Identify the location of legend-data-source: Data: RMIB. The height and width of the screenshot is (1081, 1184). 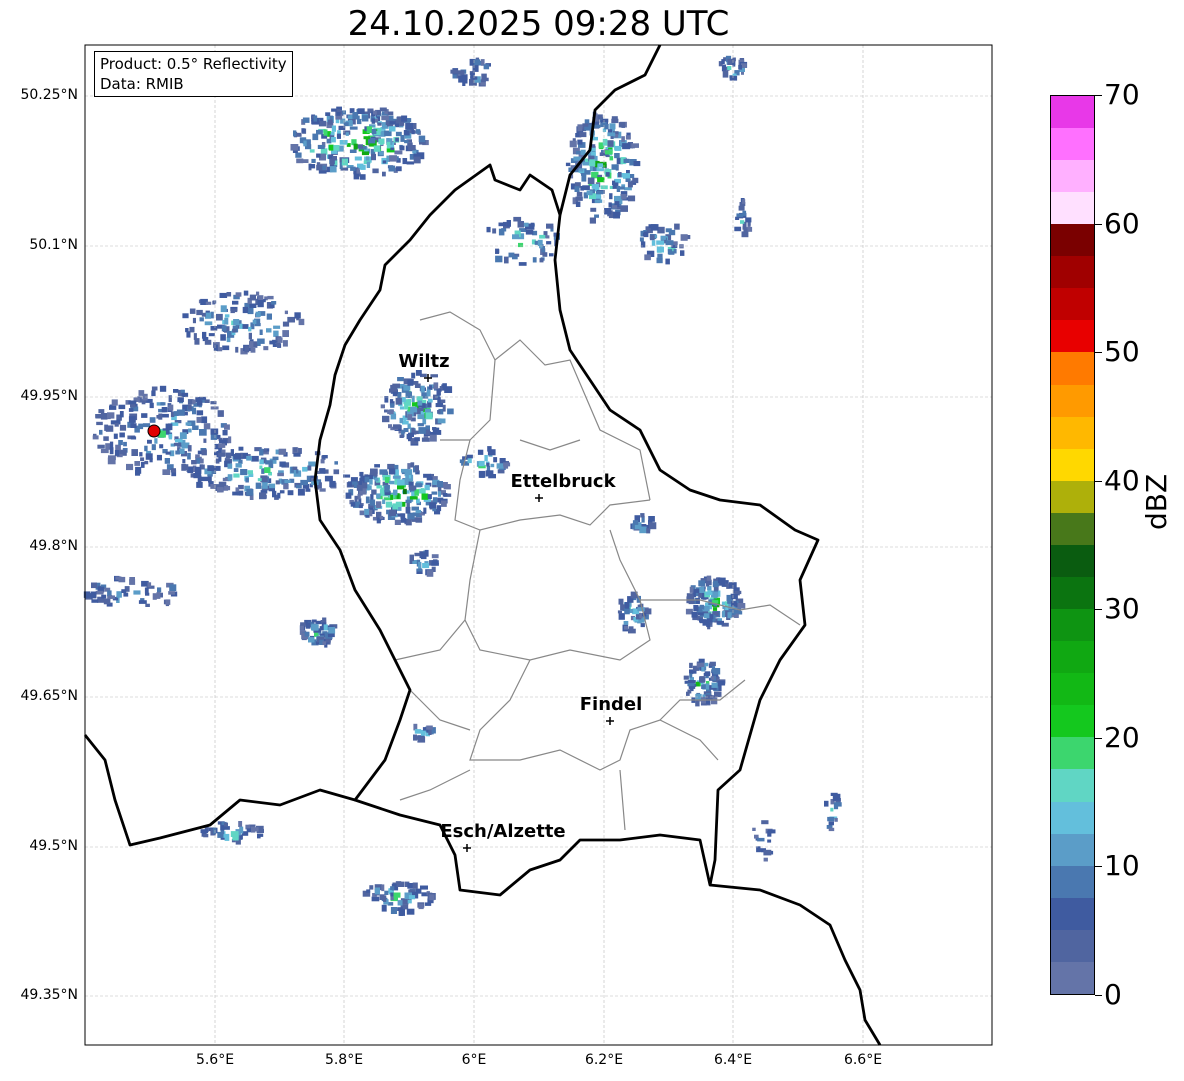
(142, 84).